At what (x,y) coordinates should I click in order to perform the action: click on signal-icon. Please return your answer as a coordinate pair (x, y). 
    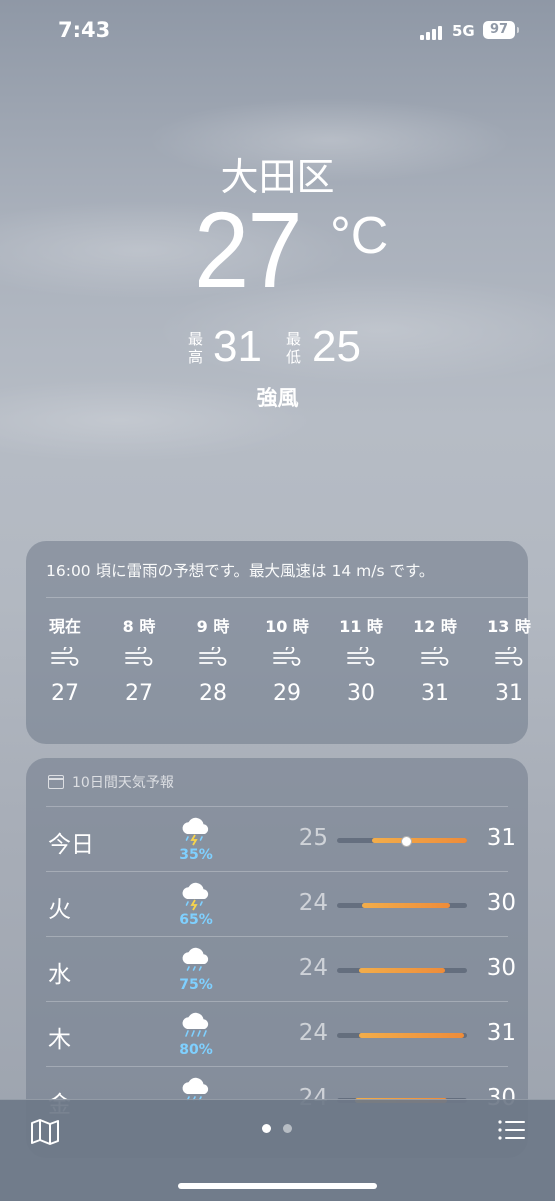
    Looking at the image, I should click on (433, 32).